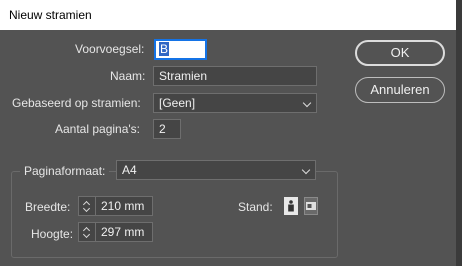  I want to click on name-label: Naam:, so click(128, 76).